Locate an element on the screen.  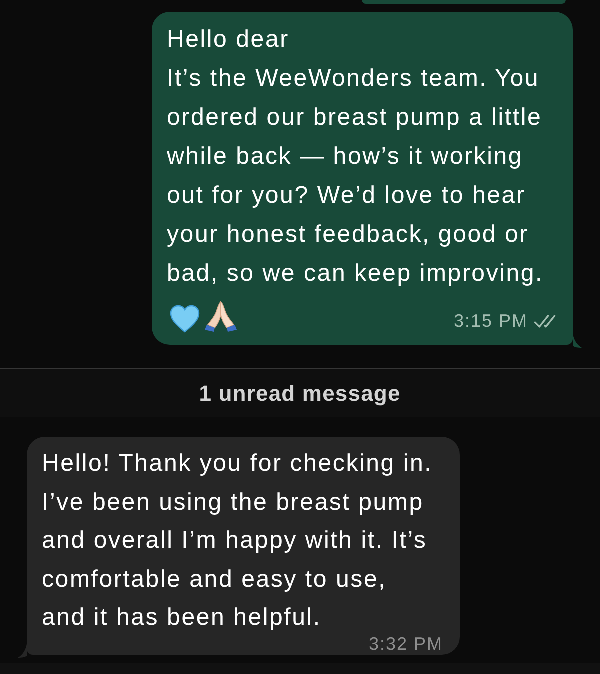
unread-label: 1 unread message is located at coordinates (300, 394).